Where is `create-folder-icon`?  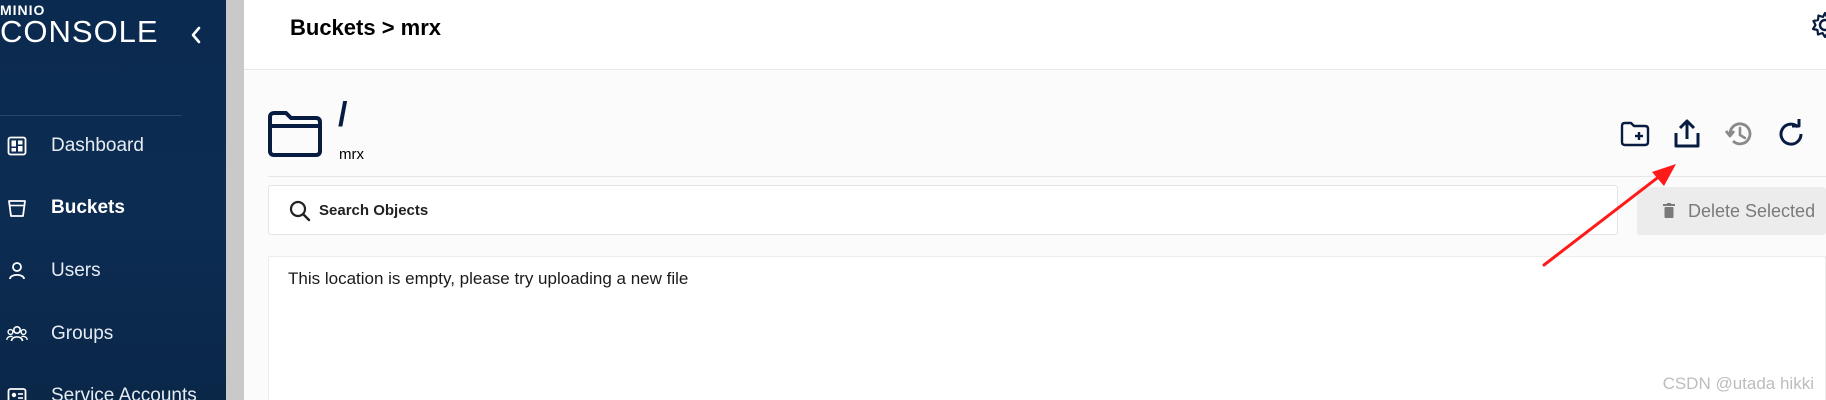 create-folder-icon is located at coordinates (1635, 134).